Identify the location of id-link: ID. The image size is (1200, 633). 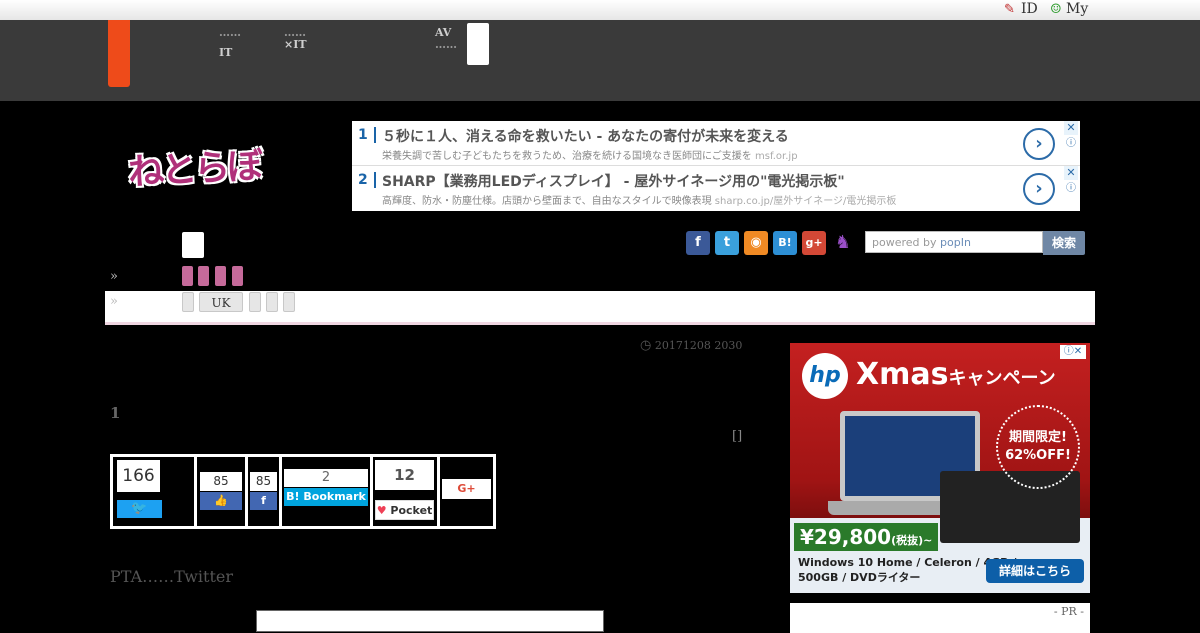
(1029, 9).